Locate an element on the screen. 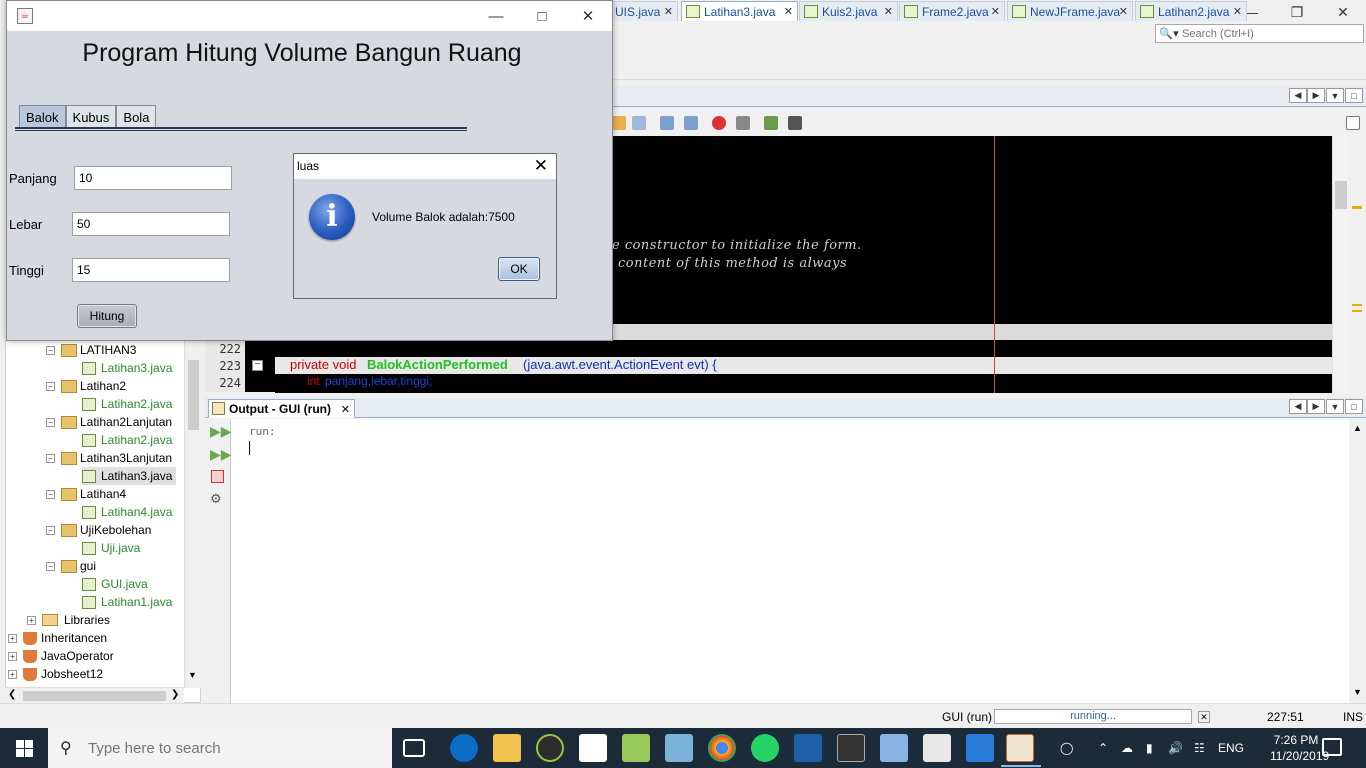  output-vertical-scrollbar: ▲ ▼ is located at coordinates (1357, 561).